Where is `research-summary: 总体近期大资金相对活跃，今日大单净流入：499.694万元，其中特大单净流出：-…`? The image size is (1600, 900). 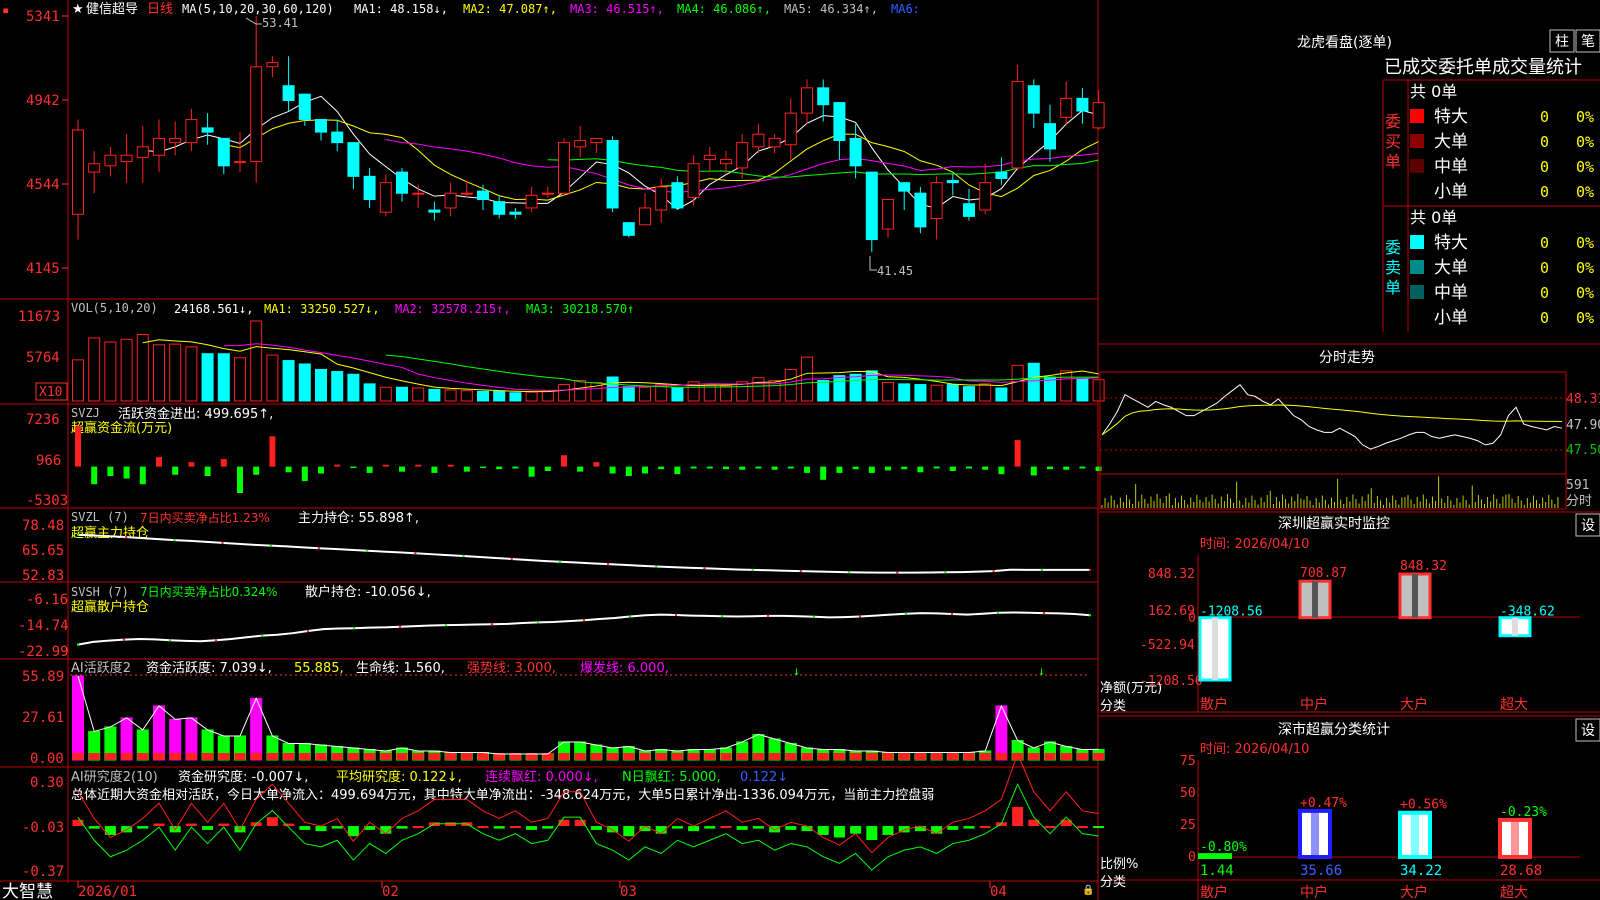 research-summary: 总体近期大资金相对活跃，今日大单净流入：499.694万元，其中特大单净流出：-… is located at coordinates (502, 795).